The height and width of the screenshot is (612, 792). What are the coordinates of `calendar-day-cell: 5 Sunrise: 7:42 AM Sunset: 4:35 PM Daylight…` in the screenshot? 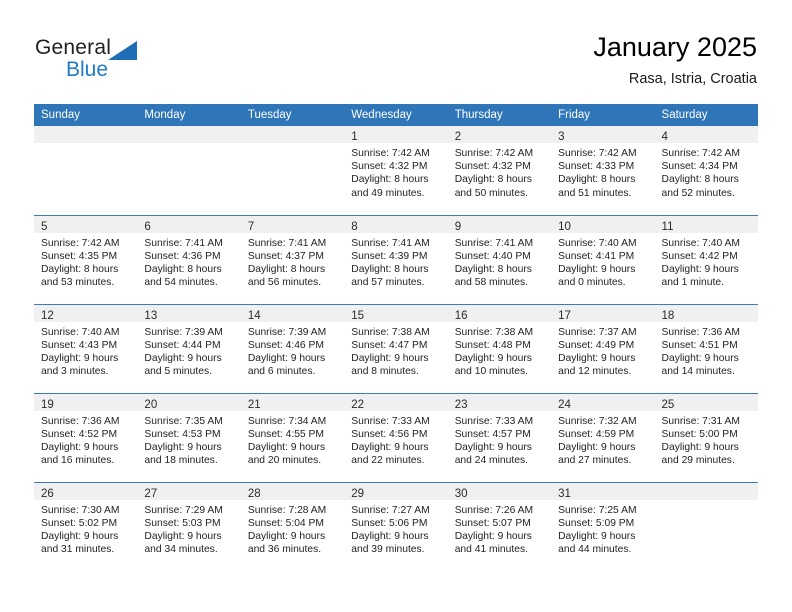 It's located at (86, 259).